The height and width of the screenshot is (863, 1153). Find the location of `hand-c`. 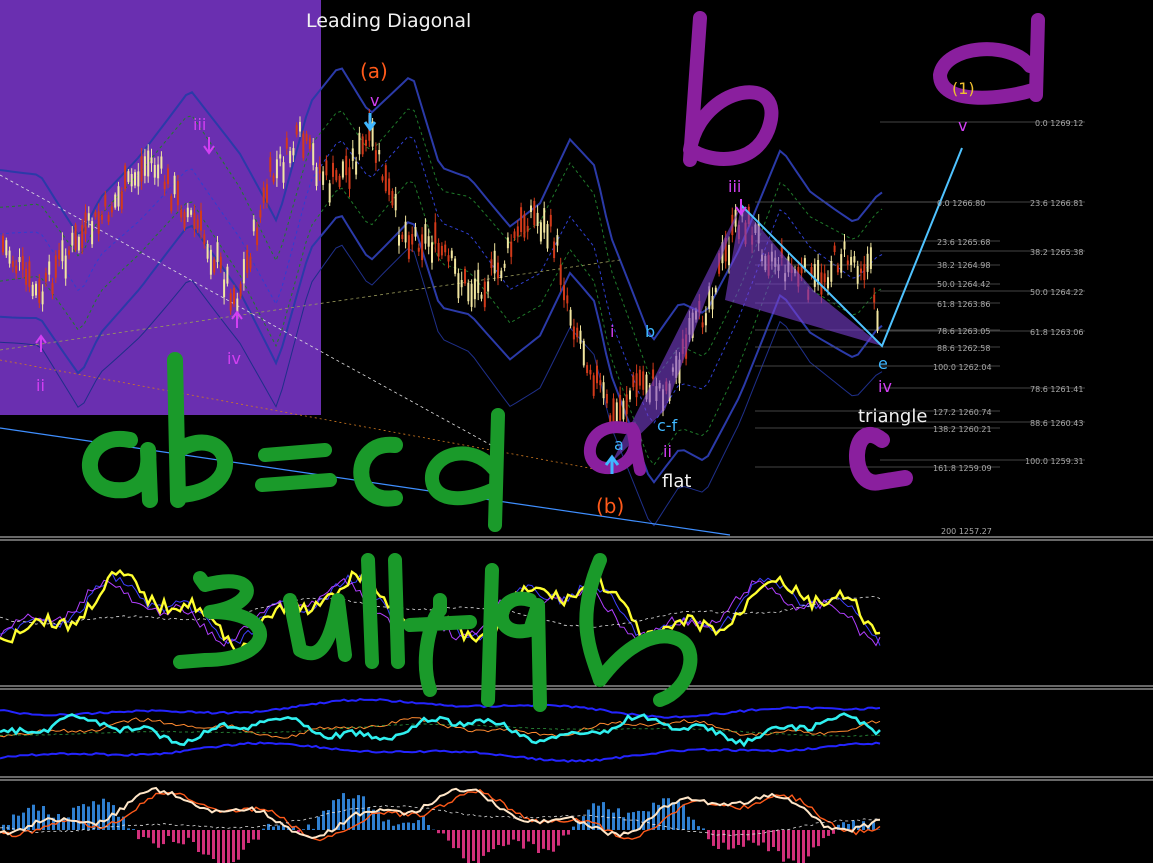

hand-c is located at coordinates (881, 459).